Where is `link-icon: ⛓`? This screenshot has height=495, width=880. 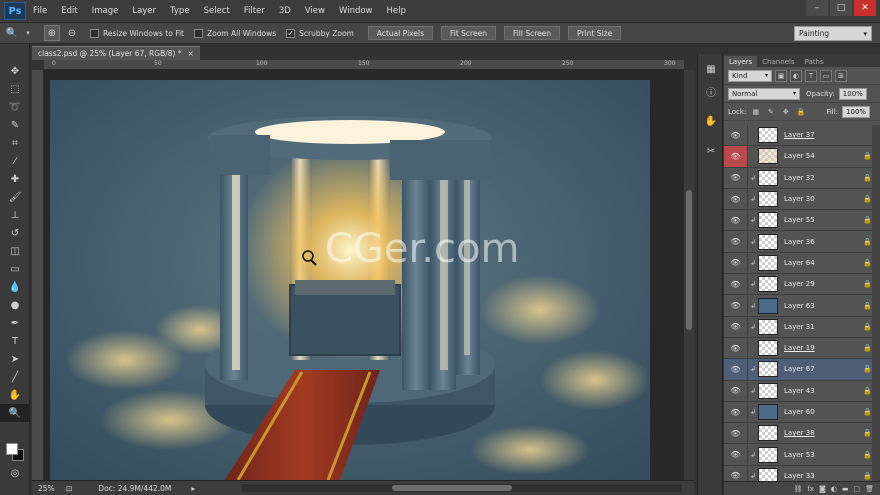 link-icon: ⛓ is located at coordinates (797, 489).